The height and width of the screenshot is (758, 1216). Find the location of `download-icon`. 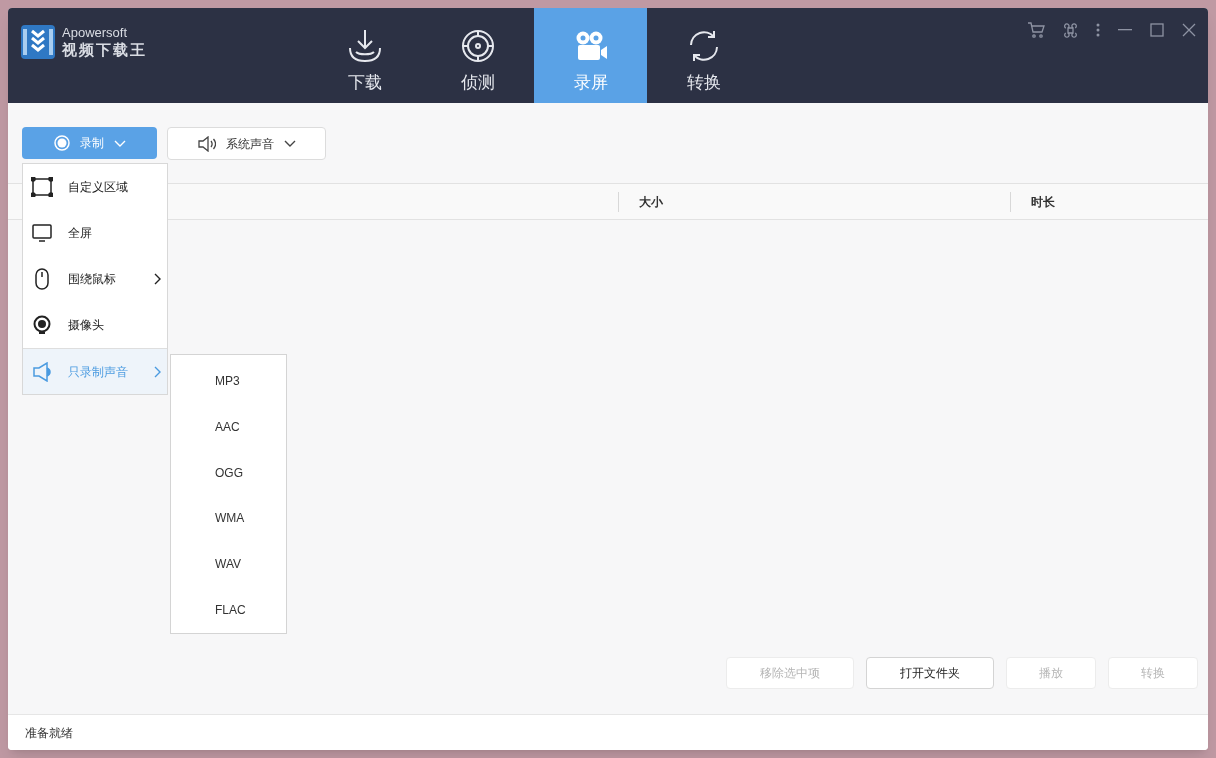

download-icon is located at coordinates (364, 46).